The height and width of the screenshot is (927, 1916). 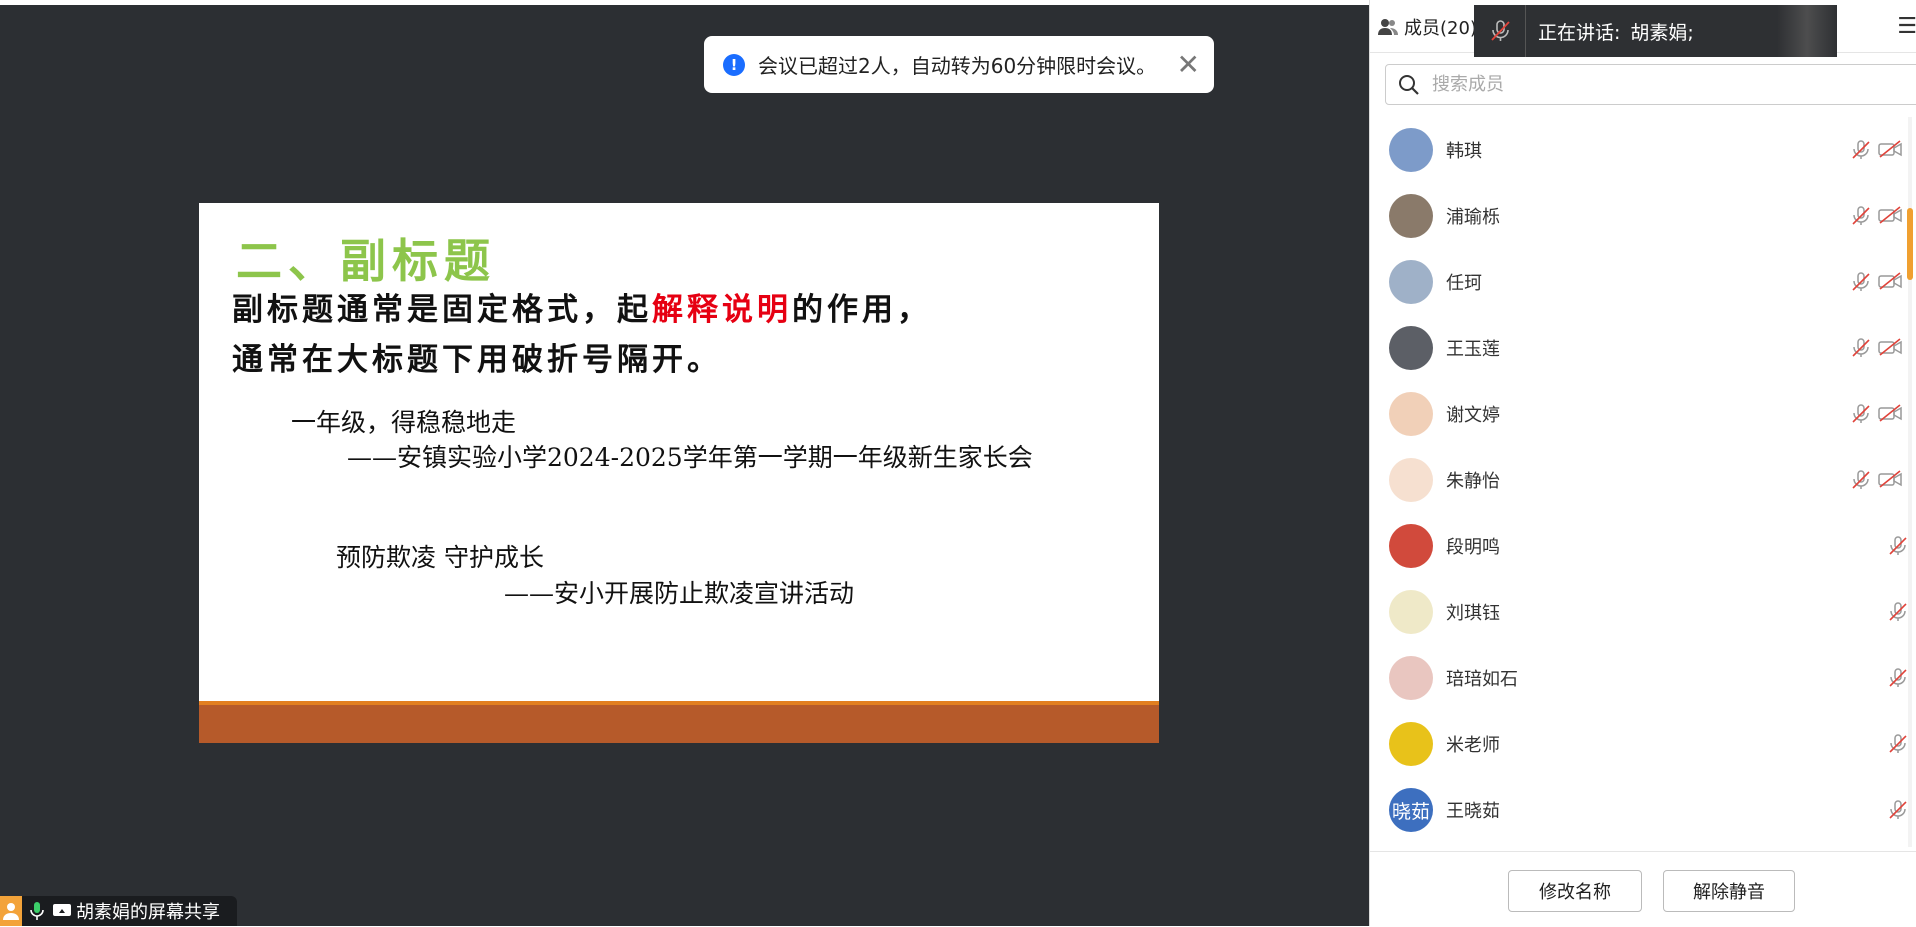 What do you see at coordinates (1643, 889) in the screenshot?
I see `panel-footer: 修改名称 解除静音` at bounding box center [1643, 889].